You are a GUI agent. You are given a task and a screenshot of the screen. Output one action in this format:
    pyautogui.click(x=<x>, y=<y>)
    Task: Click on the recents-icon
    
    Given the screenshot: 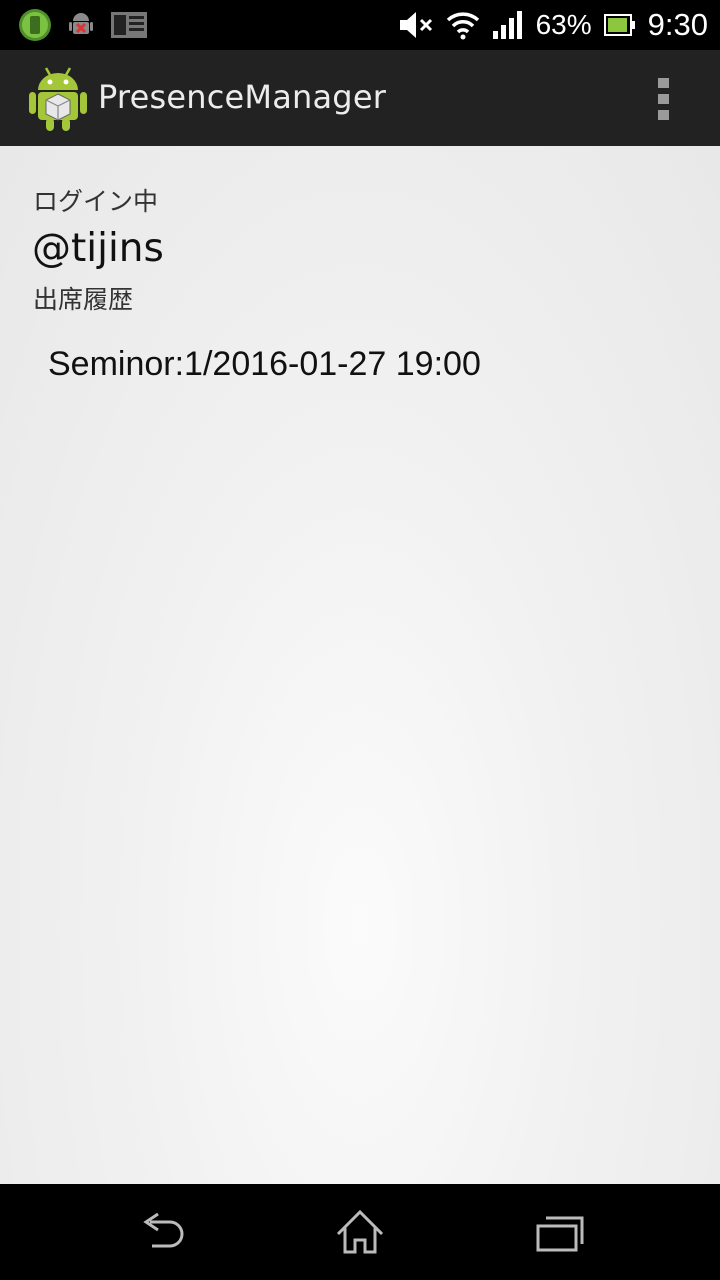 What is the action you would take?
    pyautogui.click(x=560, y=1232)
    